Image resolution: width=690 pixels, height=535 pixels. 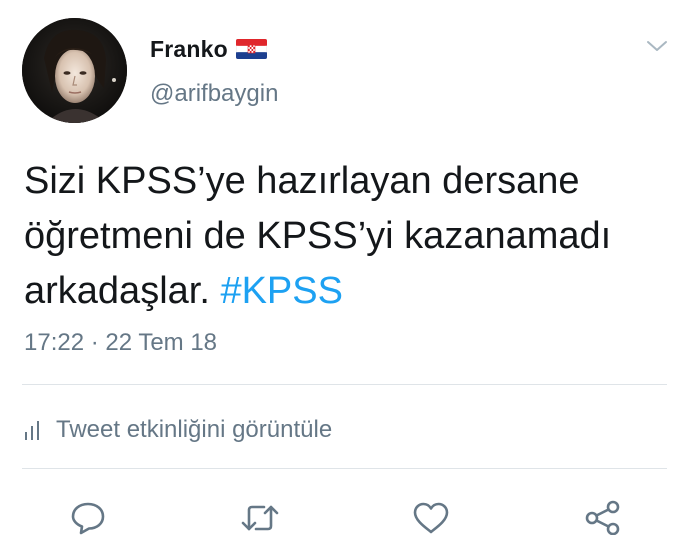 I want to click on tweet-text-line: öğretmeni de KPSS’yi kazanamadı, so click(x=318, y=236).